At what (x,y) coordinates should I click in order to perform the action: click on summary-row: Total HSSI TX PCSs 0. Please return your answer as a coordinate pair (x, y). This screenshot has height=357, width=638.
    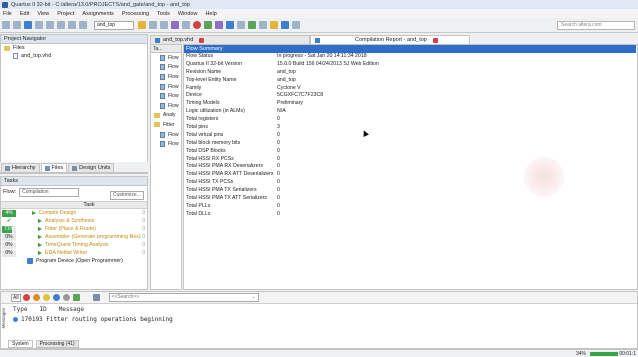
    Looking at the image, I should click on (410, 183).